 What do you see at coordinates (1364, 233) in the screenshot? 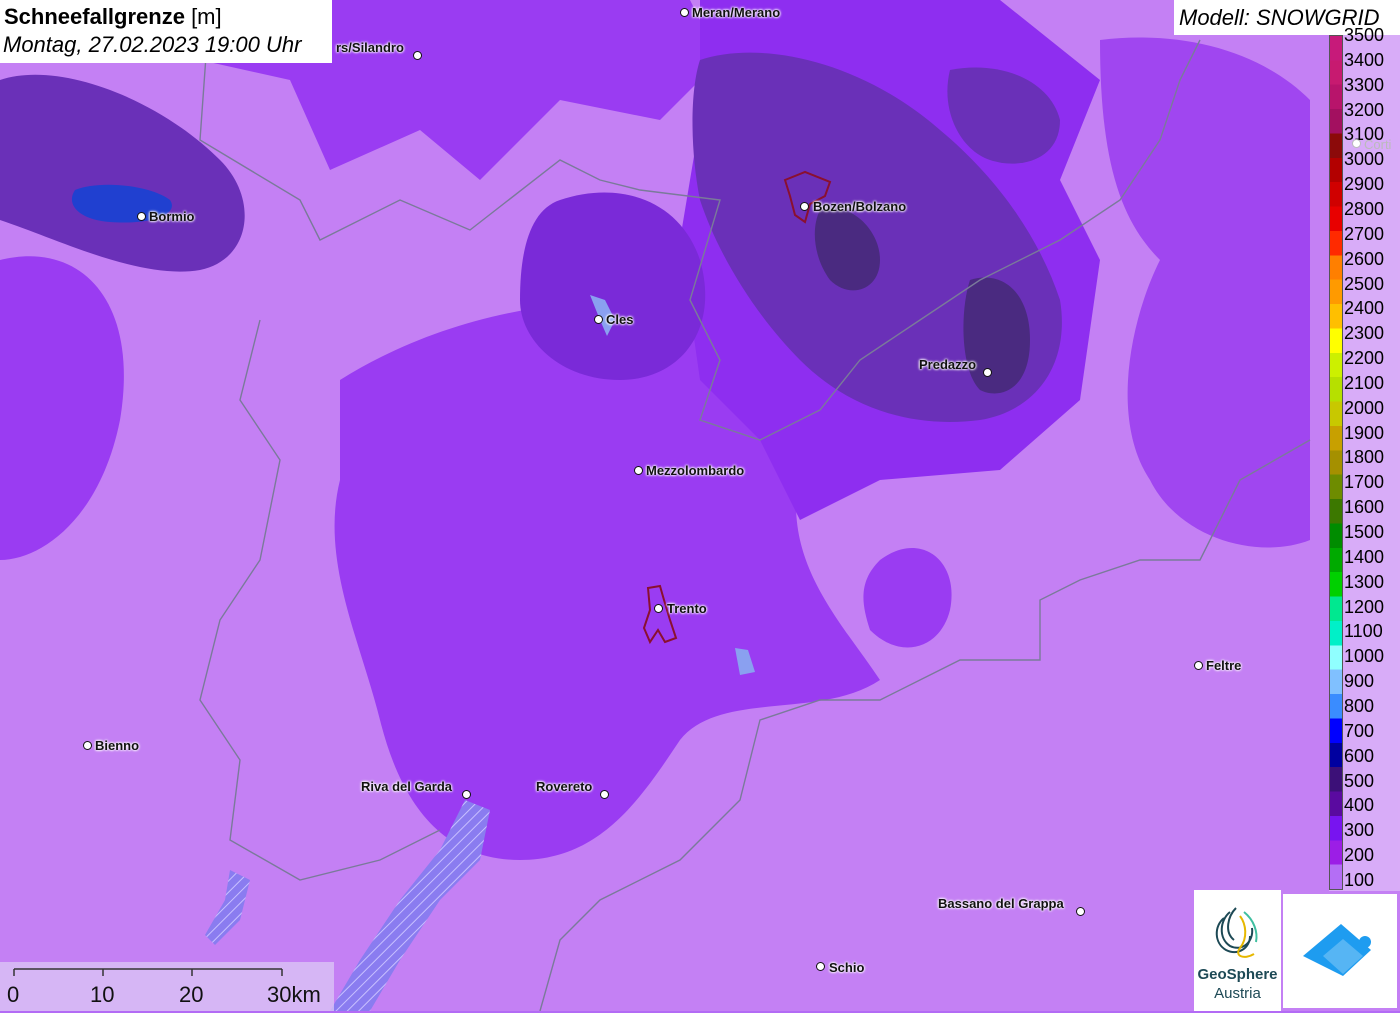
I see `legend-level-2700: 2700` at bounding box center [1364, 233].